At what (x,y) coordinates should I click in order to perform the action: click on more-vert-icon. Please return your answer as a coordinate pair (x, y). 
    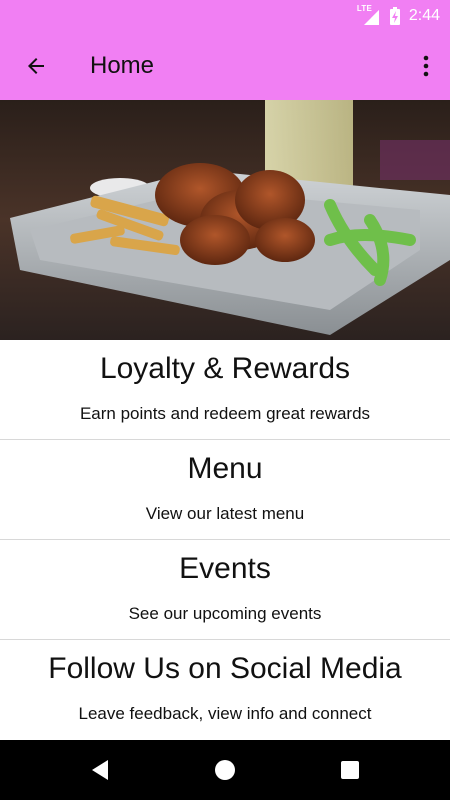
    Looking at the image, I should click on (426, 66).